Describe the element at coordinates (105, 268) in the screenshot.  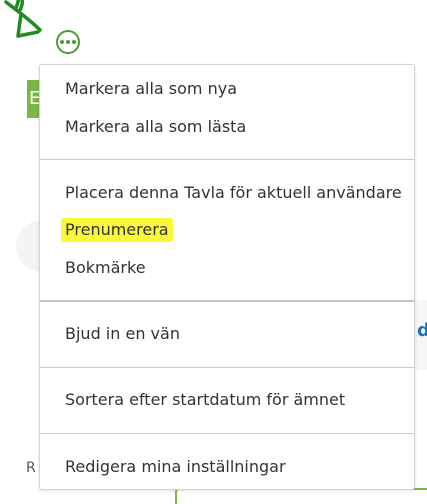
I see `menu-item-bookmark: Bokmärke` at that location.